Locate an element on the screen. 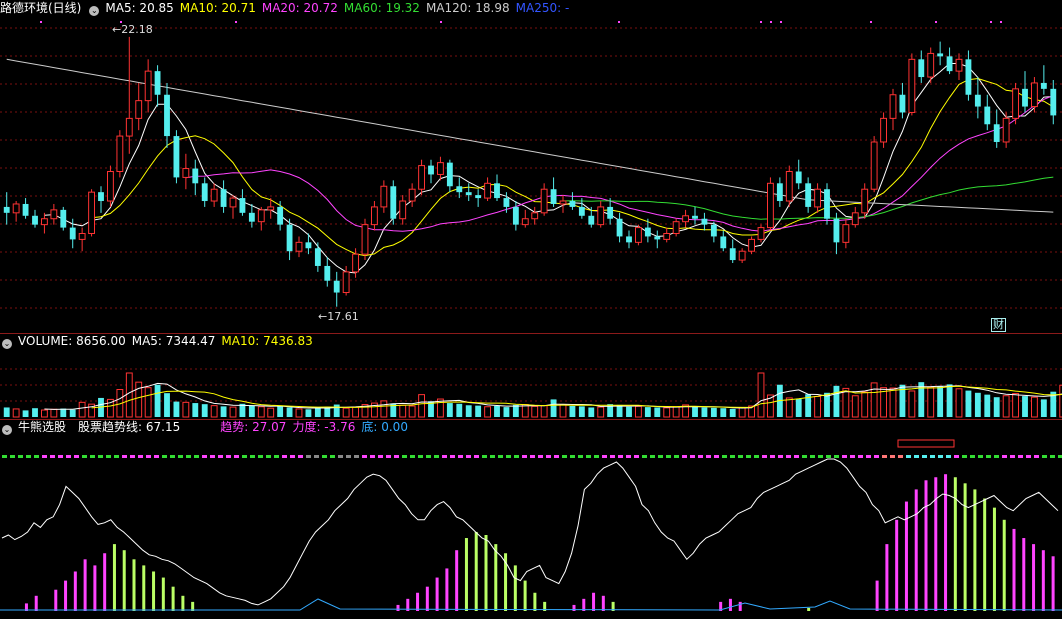  strength-label: 力度: -3.76 is located at coordinates (324, 427).